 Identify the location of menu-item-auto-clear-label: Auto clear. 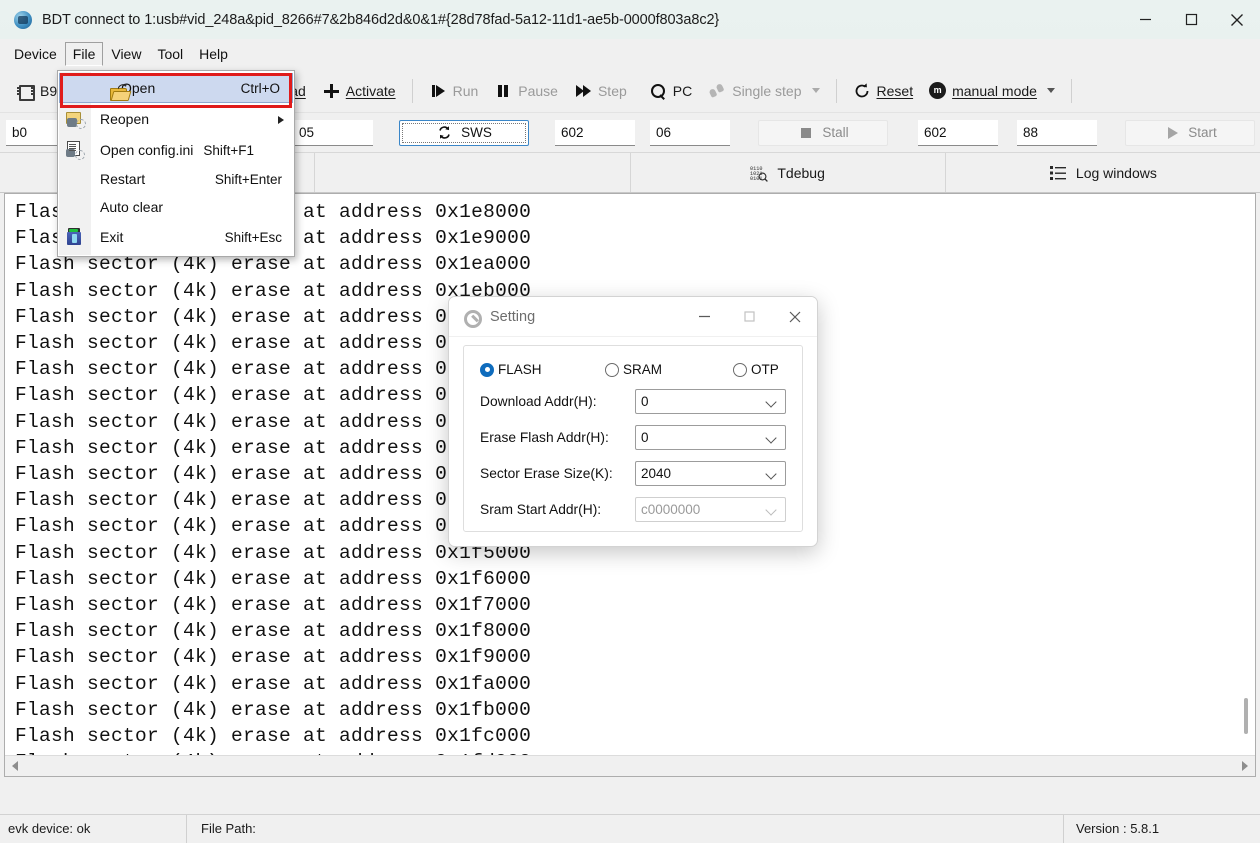
(132, 207).